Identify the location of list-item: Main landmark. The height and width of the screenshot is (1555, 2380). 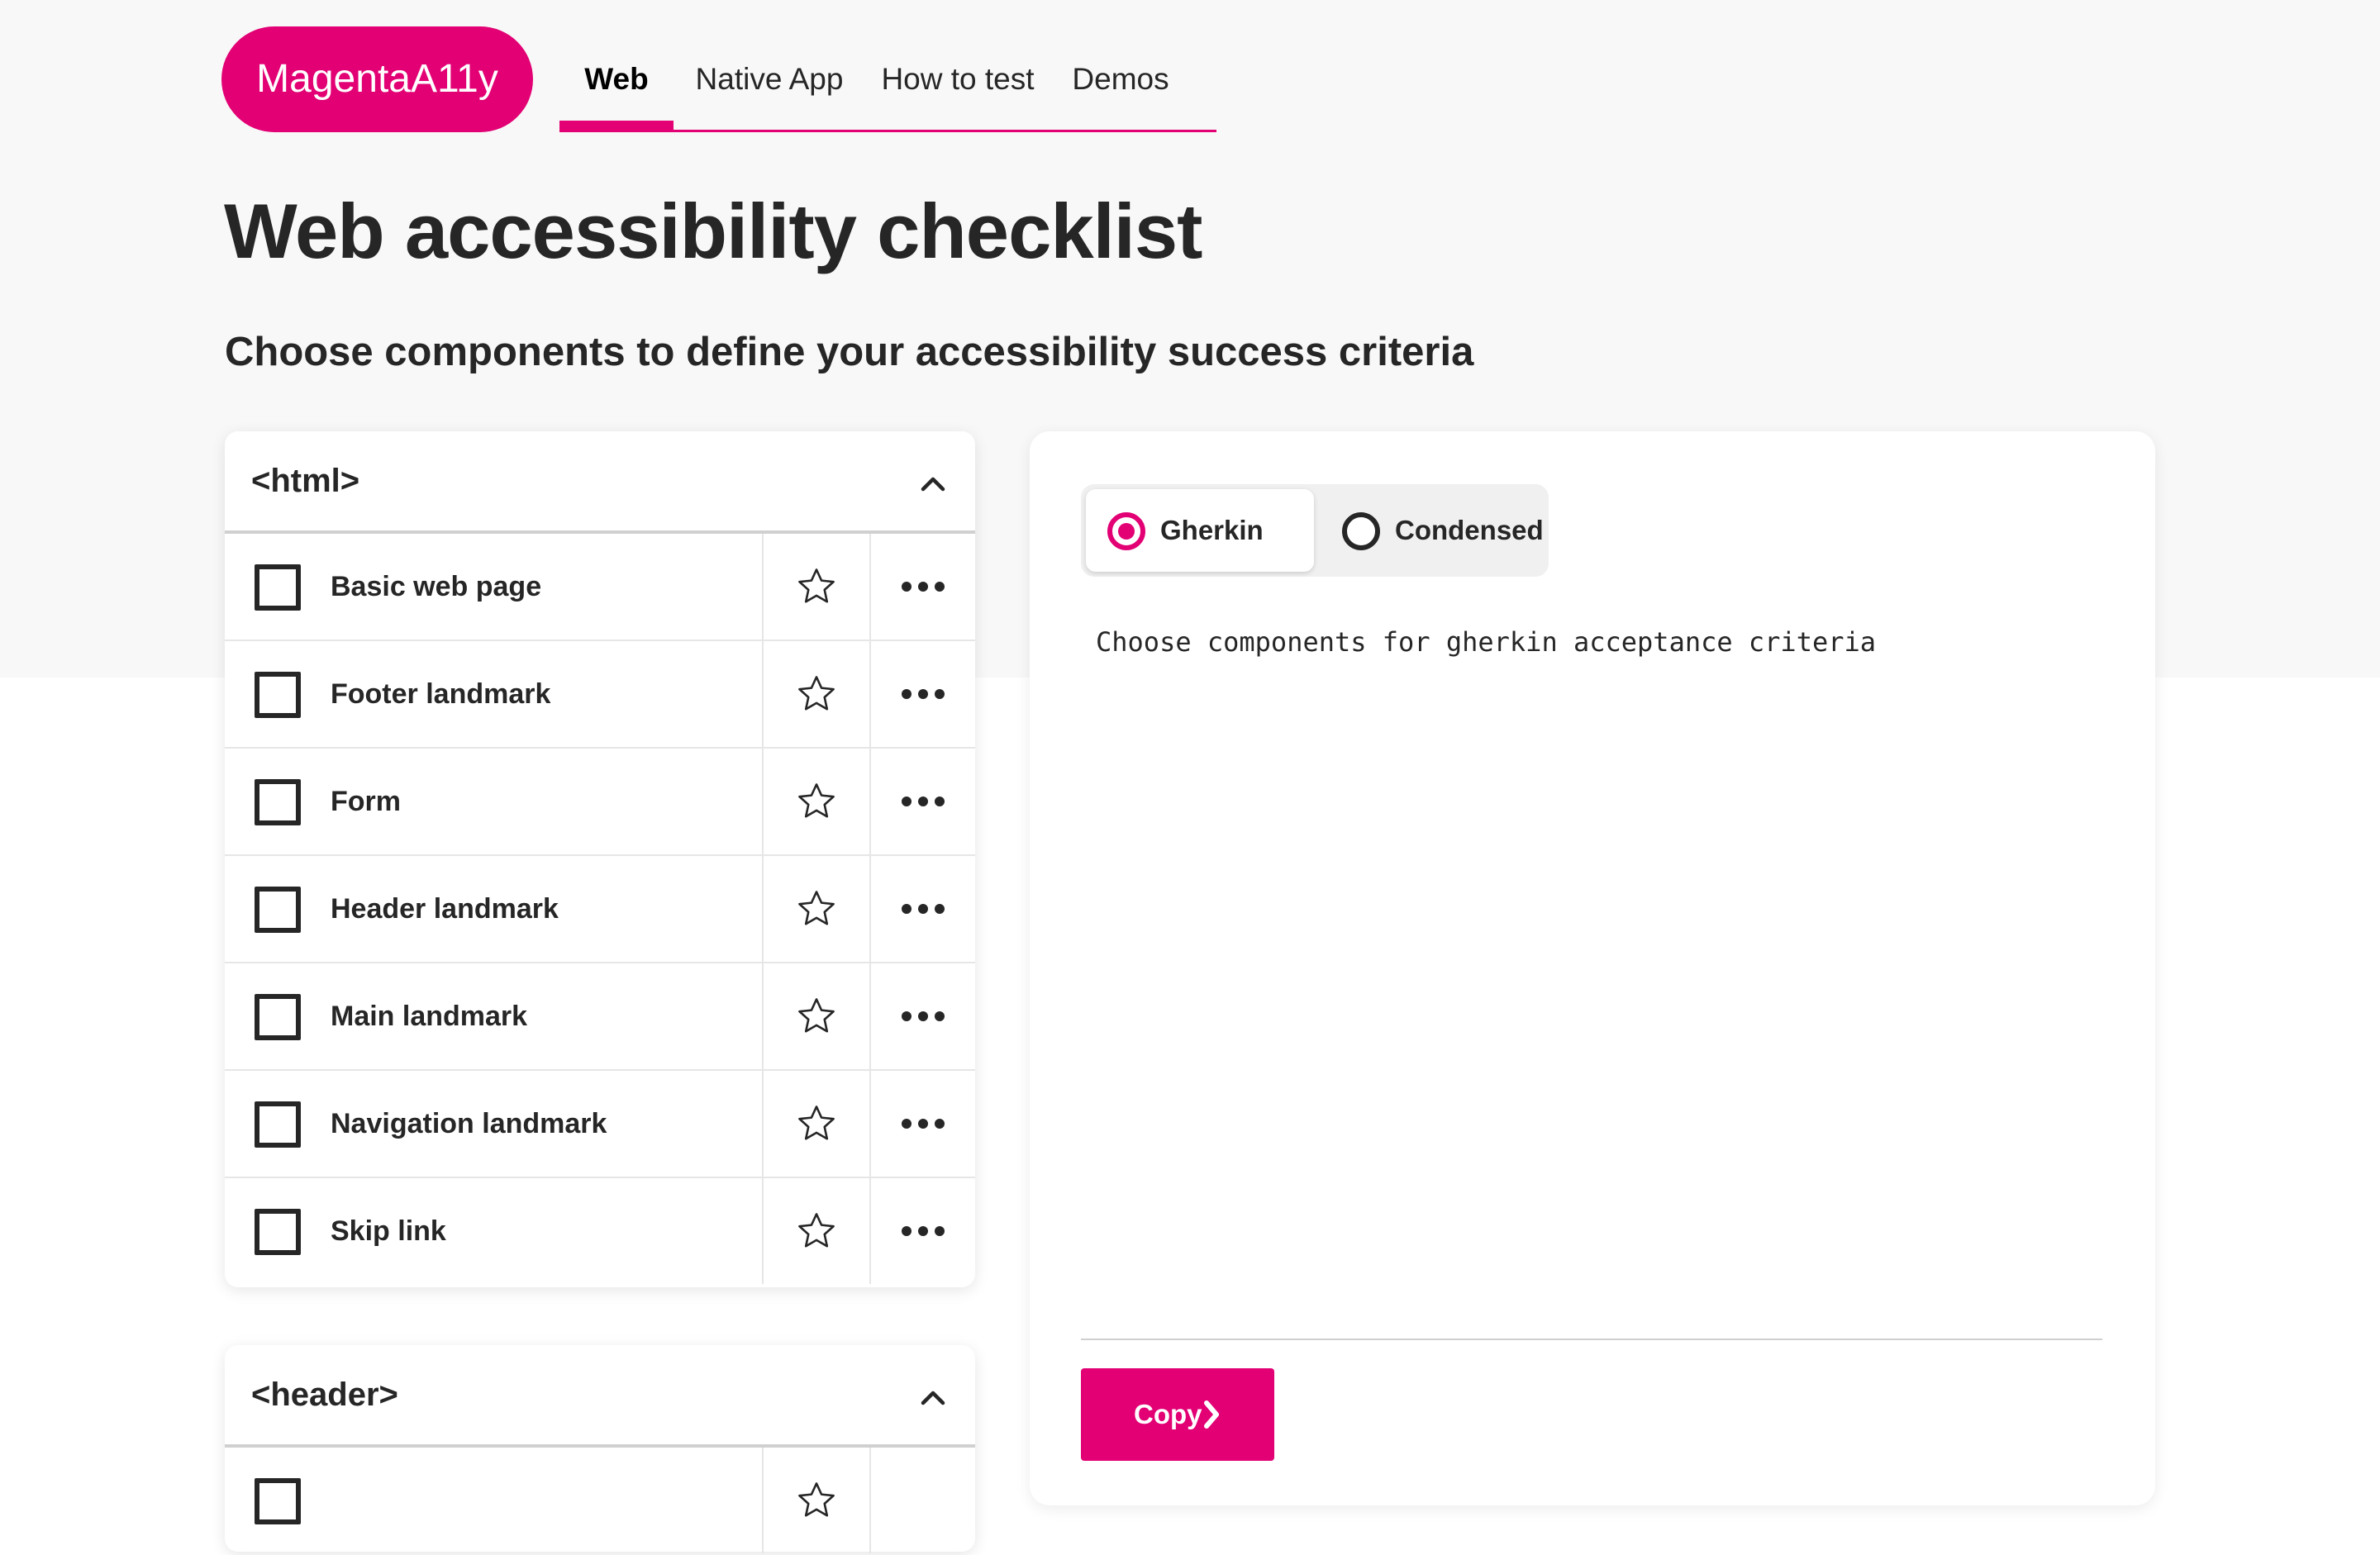
(600, 1017).